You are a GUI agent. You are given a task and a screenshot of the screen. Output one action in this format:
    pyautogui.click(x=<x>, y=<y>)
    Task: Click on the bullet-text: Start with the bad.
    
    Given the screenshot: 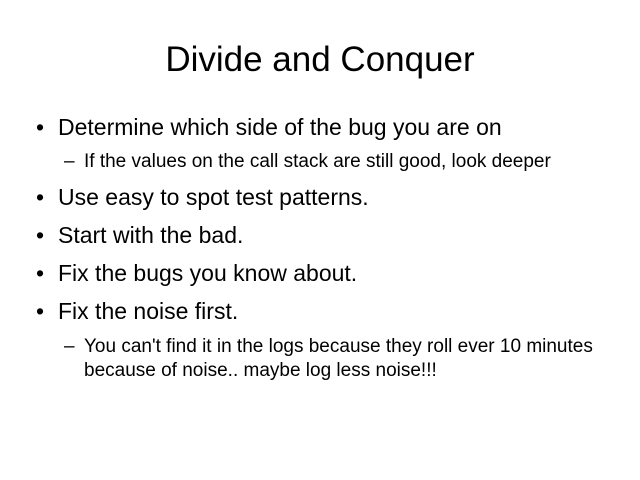 What is the action you would take?
    pyautogui.click(x=151, y=235)
    